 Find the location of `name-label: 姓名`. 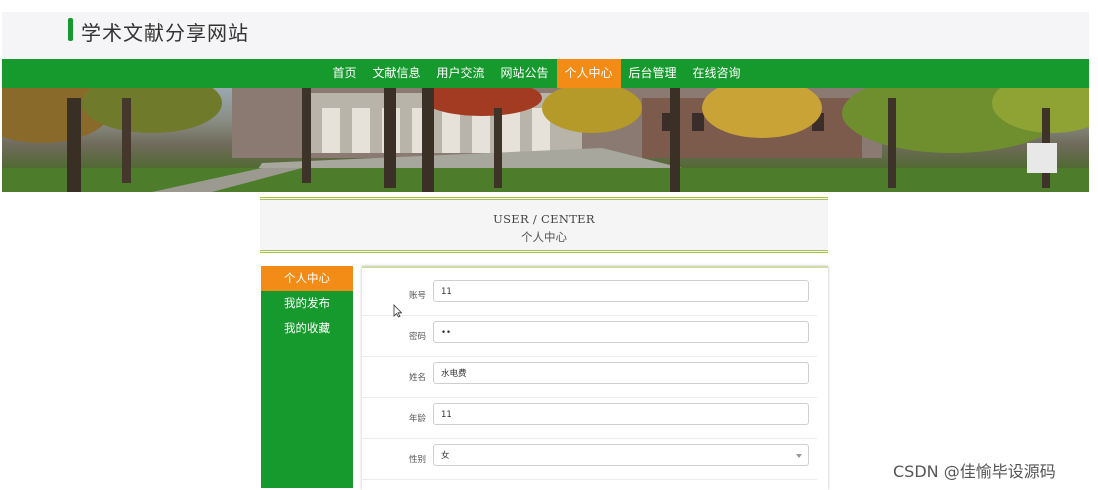

name-label: 姓名 is located at coordinates (417, 378).